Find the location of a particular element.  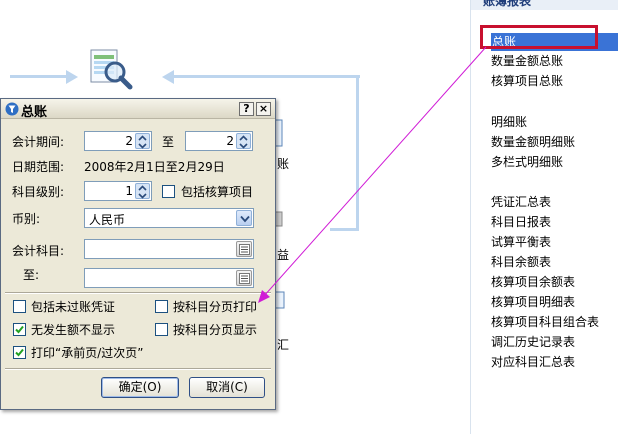

period-to-stepper: 2 is located at coordinates (219, 141).